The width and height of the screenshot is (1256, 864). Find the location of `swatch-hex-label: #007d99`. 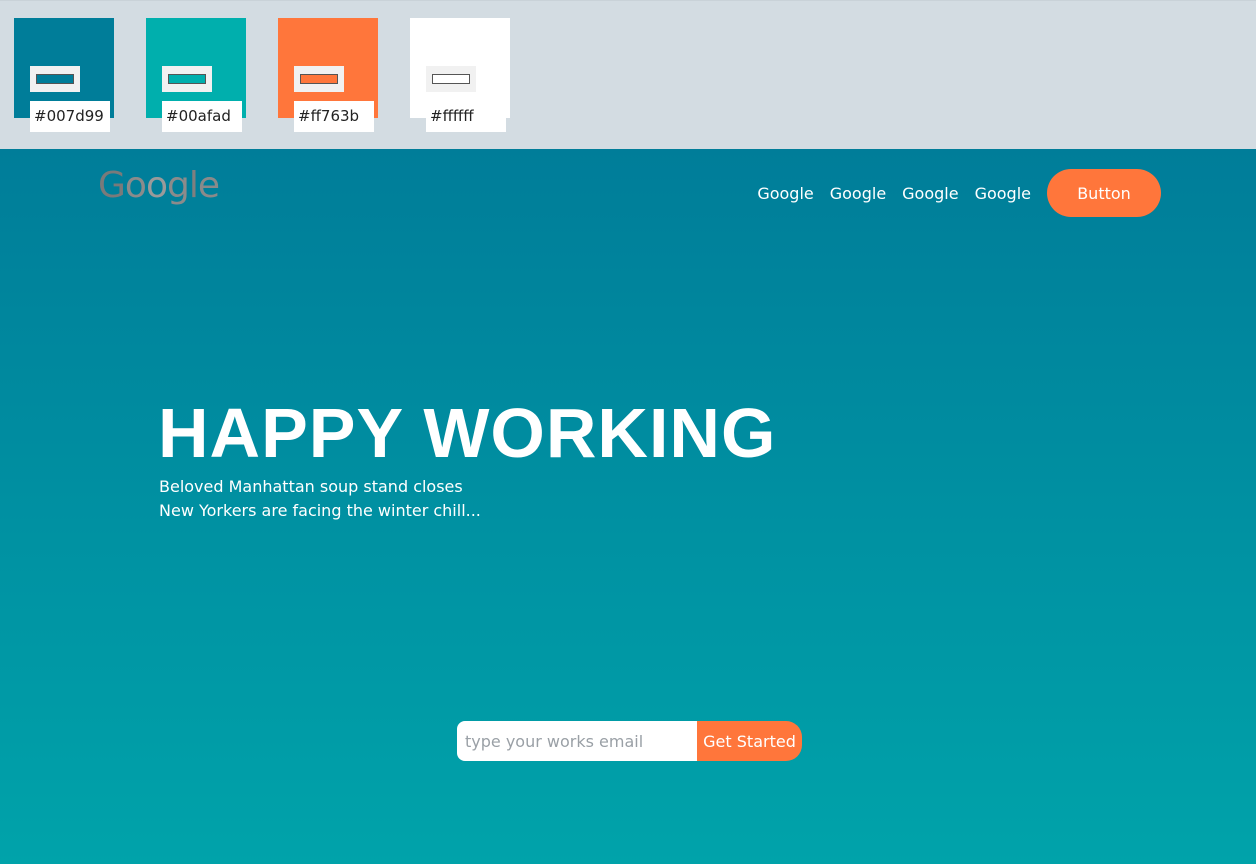

swatch-hex-label: #007d99 is located at coordinates (70, 116).